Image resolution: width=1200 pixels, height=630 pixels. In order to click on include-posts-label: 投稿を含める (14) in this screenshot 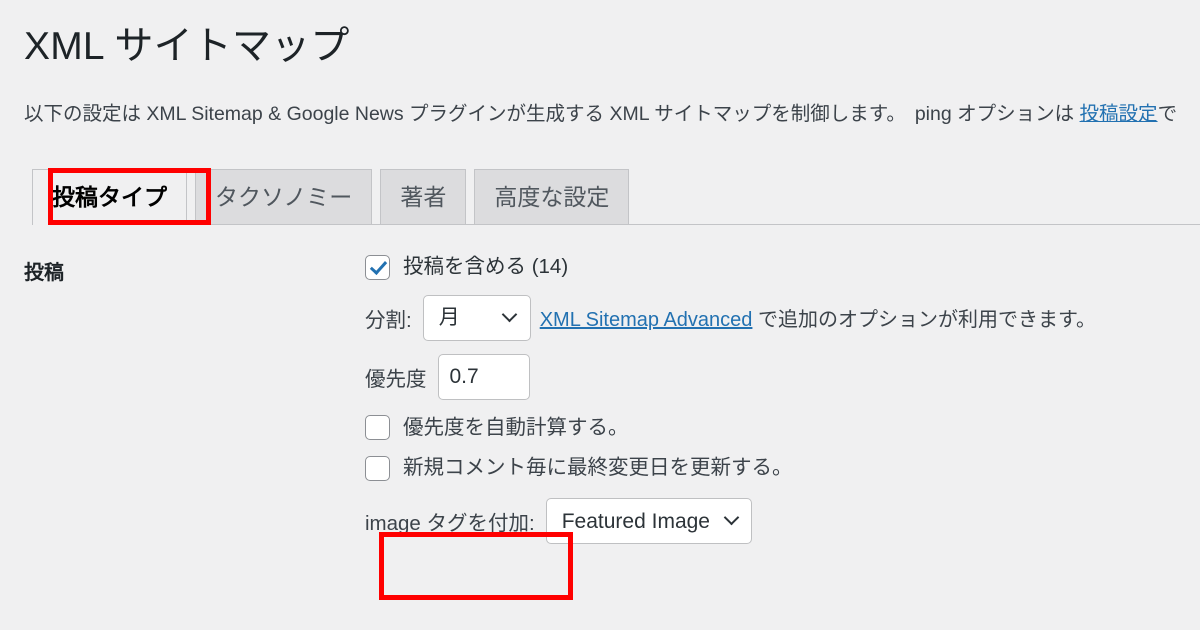, I will do `click(485, 267)`.